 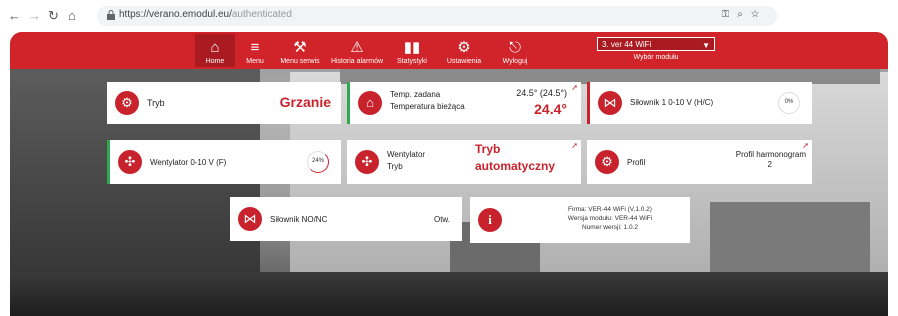 I want to click on bar-chart-icon: ▮▮, so click(x=412, y=47).